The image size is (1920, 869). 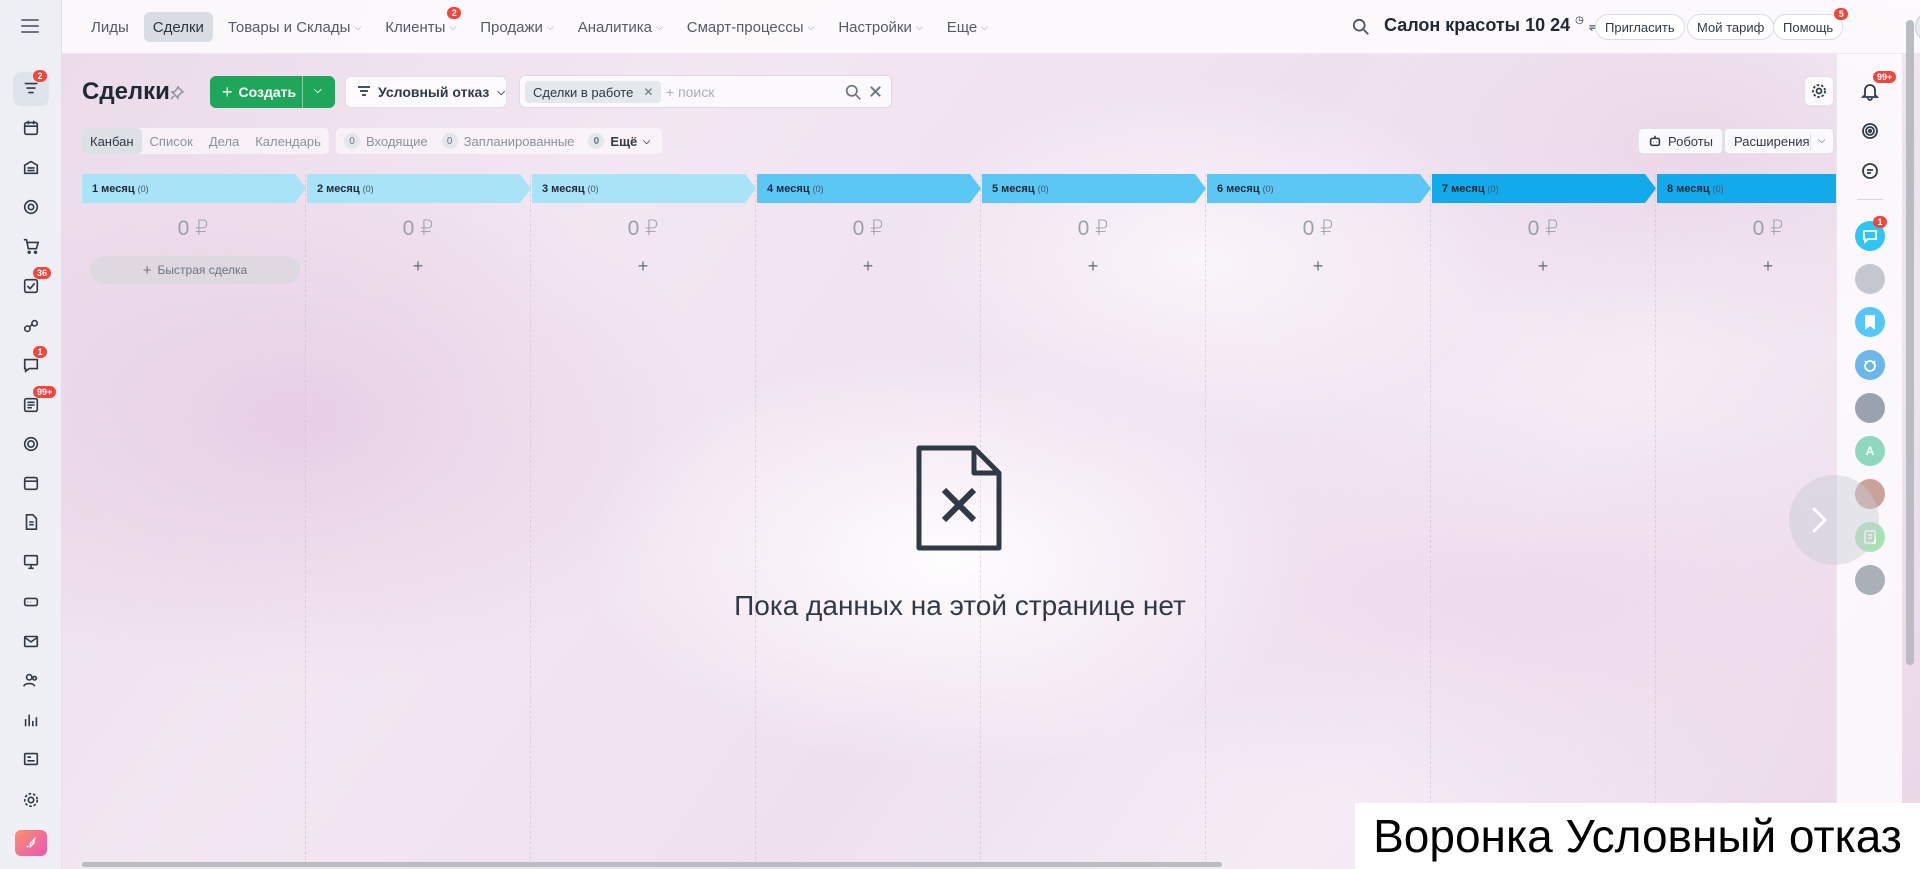 What do you see at coordinates (1094, 188) in the screenshot?
I see `column-header: 5 месяц (0)` at bounding box center [1094, 188].